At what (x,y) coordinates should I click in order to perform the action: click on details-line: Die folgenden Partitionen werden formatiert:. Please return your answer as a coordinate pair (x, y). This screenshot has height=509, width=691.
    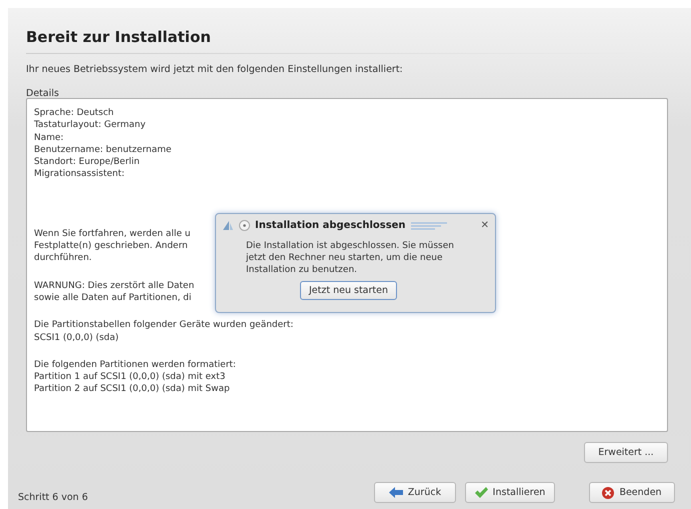
    Looking at the image, I should click on (135, 365).